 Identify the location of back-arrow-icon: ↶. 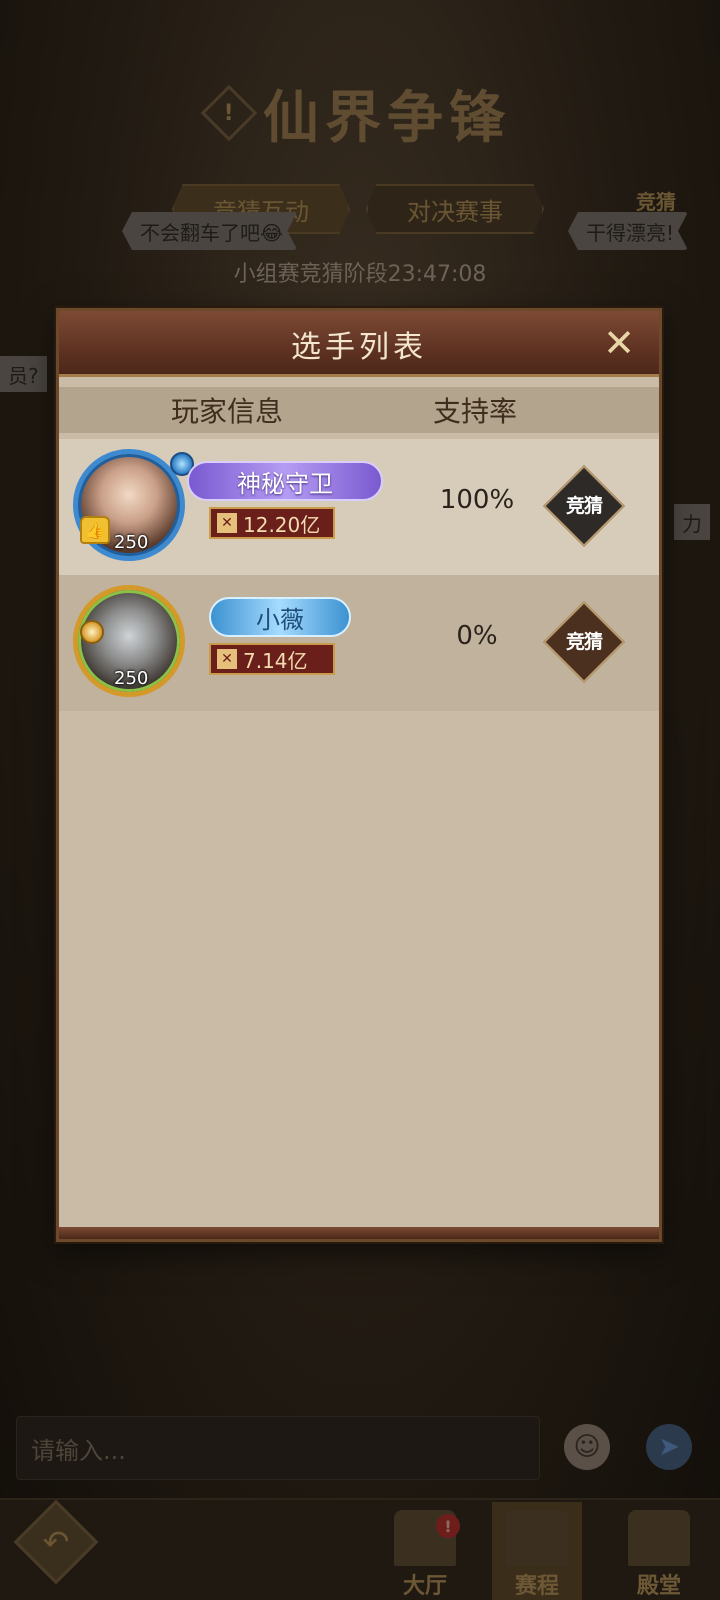
(56, 1542).